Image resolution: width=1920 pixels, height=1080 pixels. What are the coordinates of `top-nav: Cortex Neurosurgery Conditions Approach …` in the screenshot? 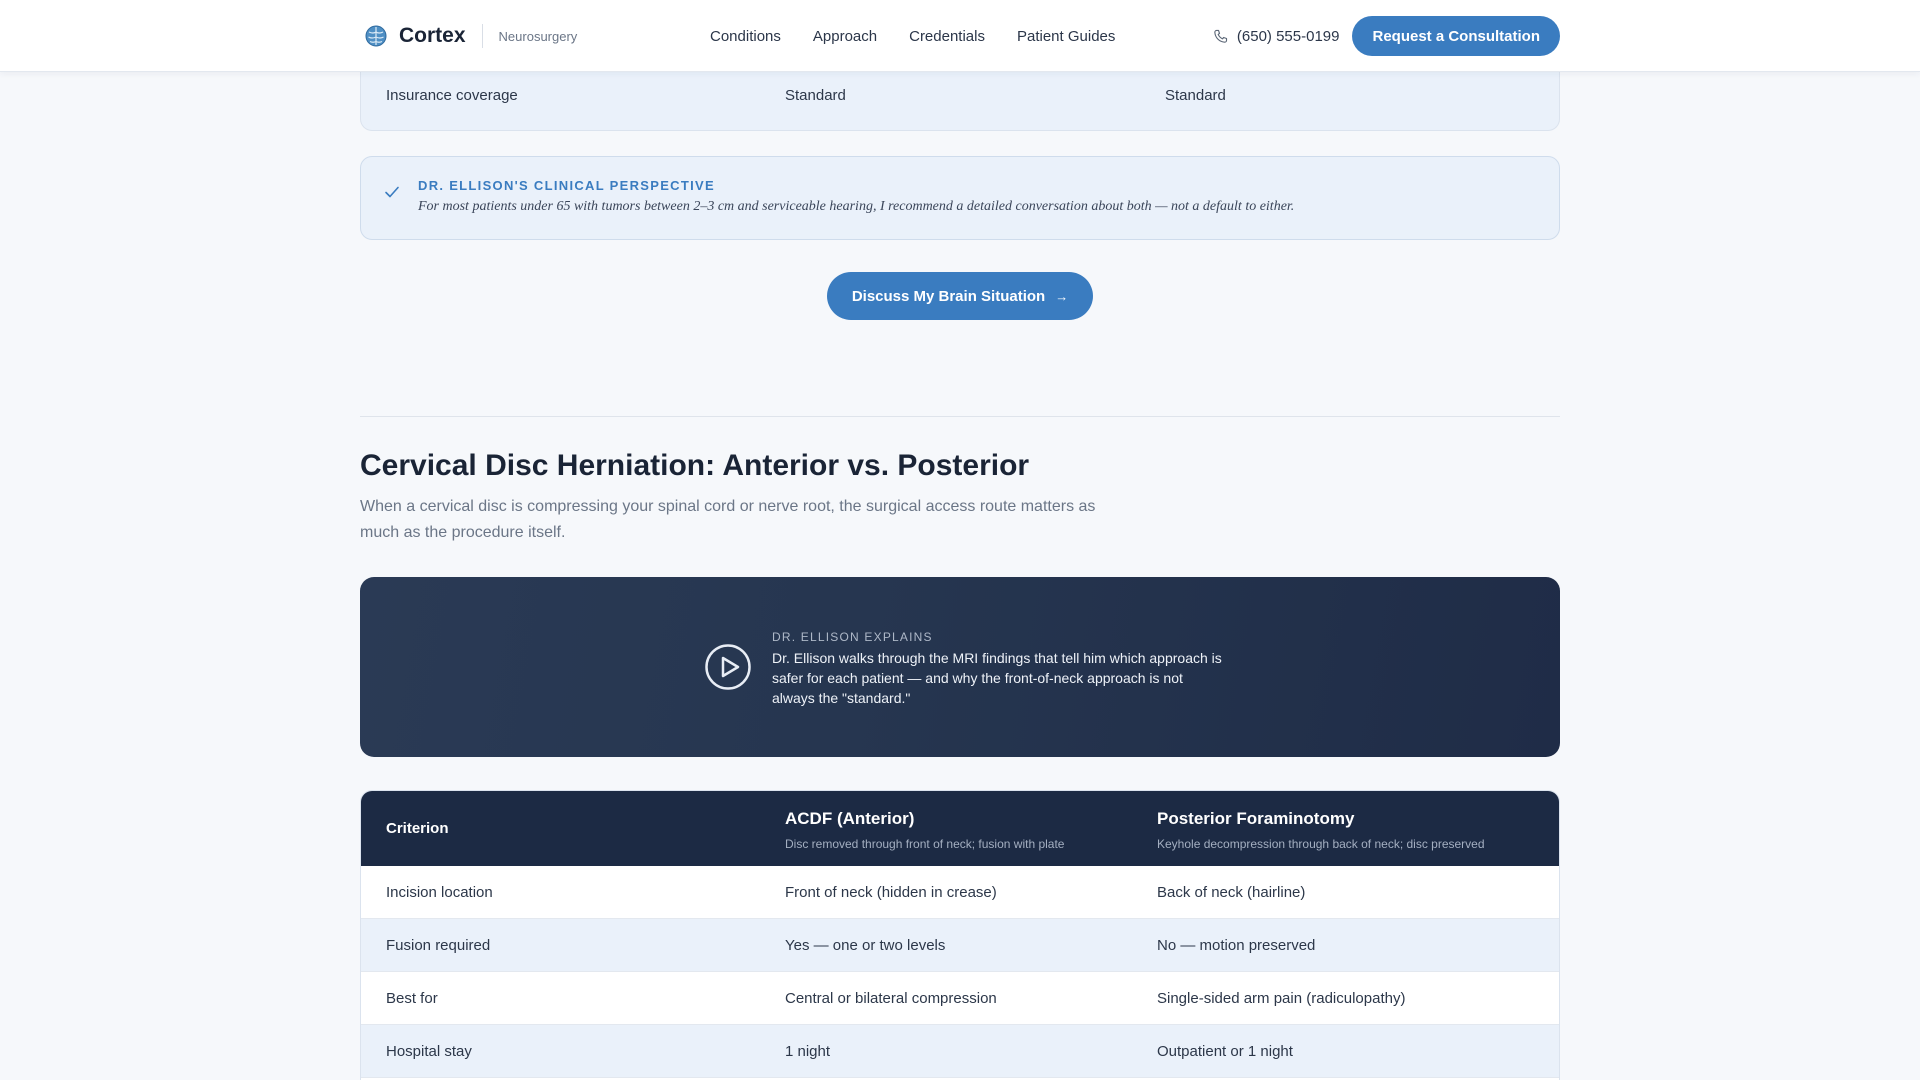 It's located at (960, 36).